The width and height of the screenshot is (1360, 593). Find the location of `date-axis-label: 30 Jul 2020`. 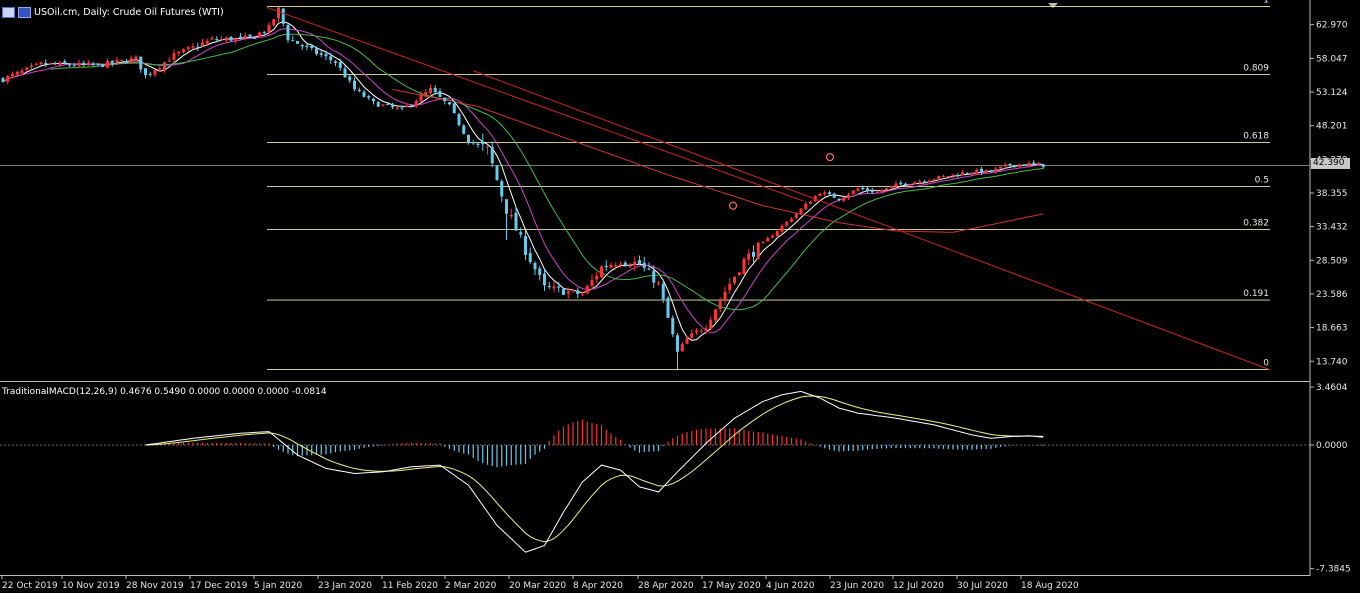

date-axis-label: 30 Jul 2020 is located at coordinates (982, 586).